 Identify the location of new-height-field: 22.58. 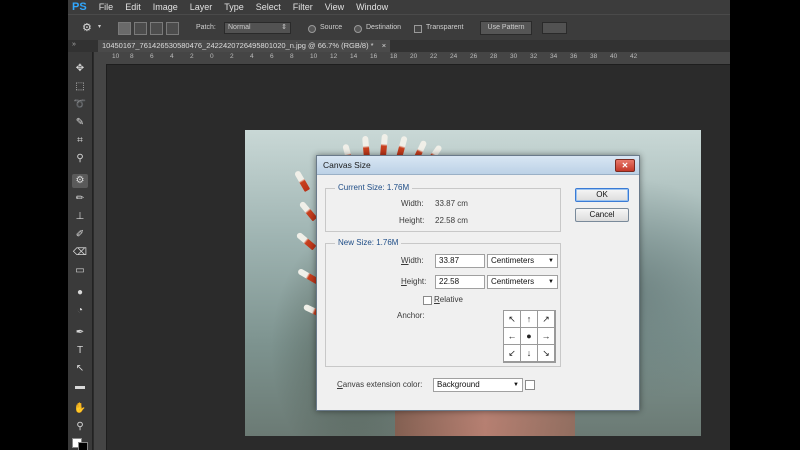
(460, 282).